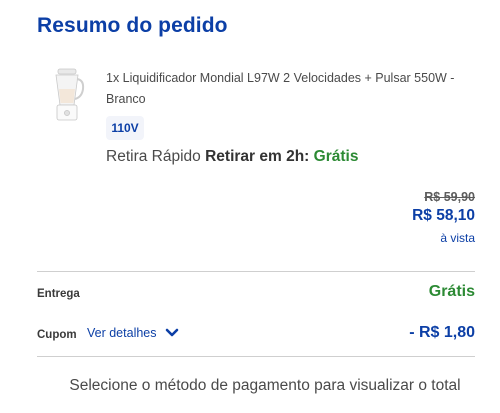 This screenshot has height=413, width=500. Describe the element at coordinates (256, 356) in the screenshot. I see `divider-bottom` at that location.